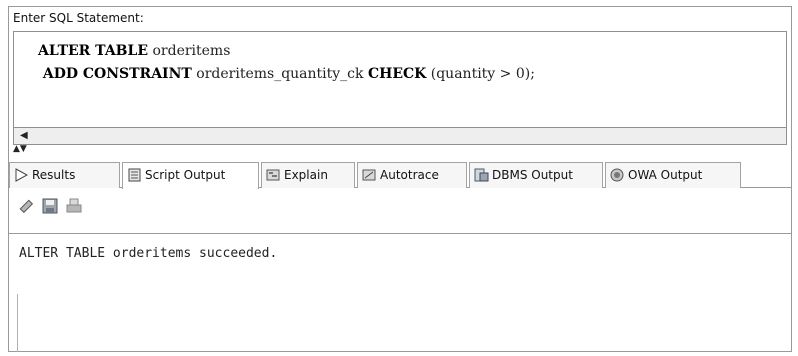 This screenshot has width=798, height=356. Describe the element at coordinates (481, 175) in the screenshot. I see `dbms-output-icon` at that location.